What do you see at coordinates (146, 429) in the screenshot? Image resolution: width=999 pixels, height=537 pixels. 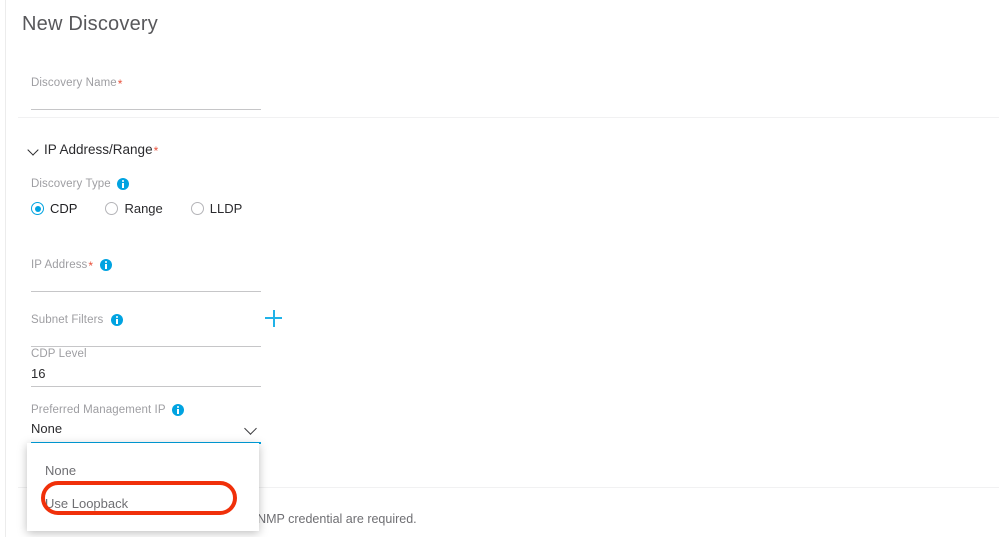 I see `preferred-management-ip-select: None` at bounding box center [146, 429].